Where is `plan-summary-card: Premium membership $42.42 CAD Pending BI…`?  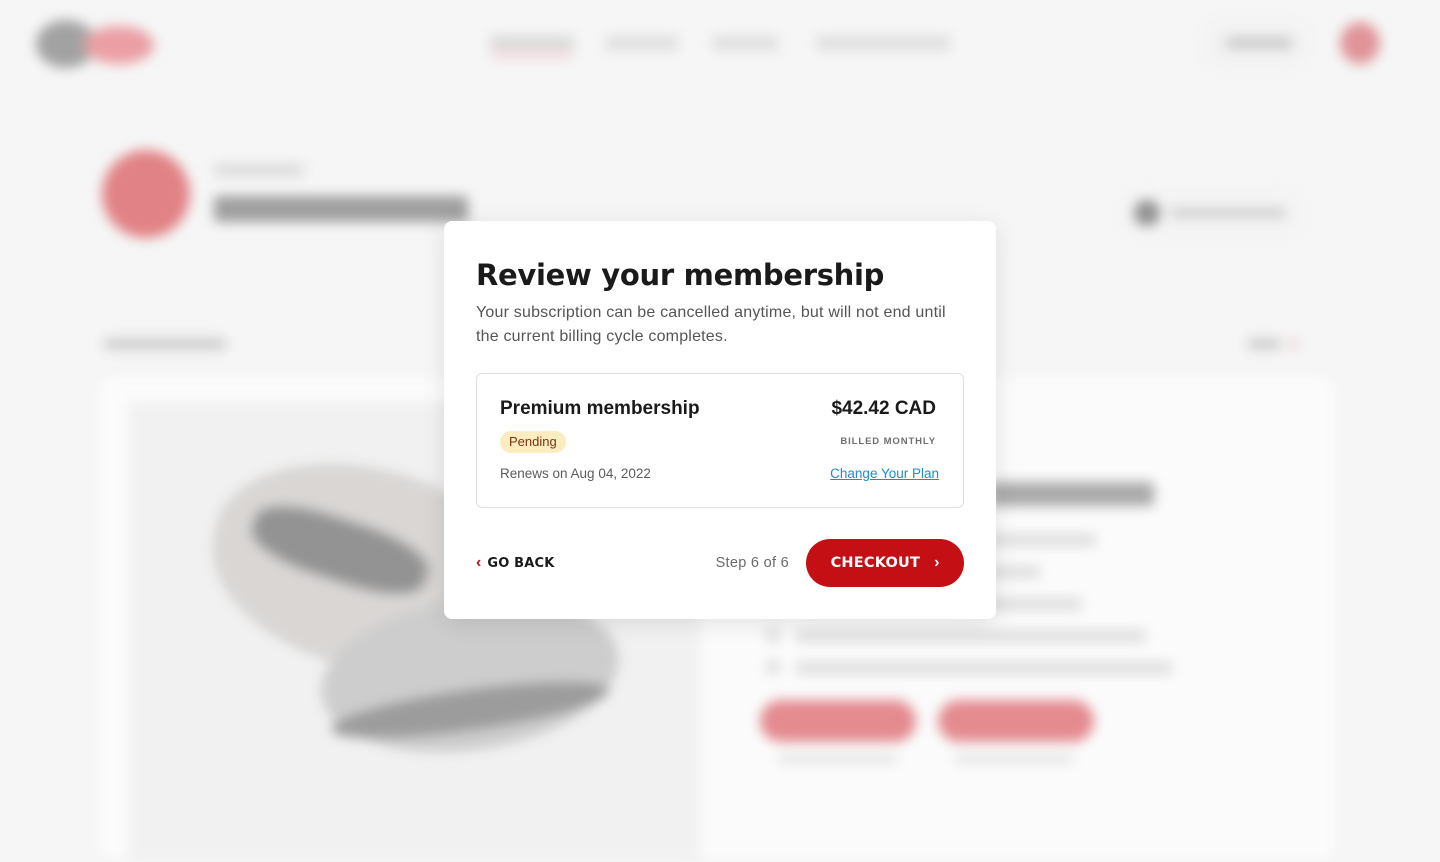
plan-summary-card: Premium membership $42.42 CAD Pending BI… is located at coordinates (720, 440).